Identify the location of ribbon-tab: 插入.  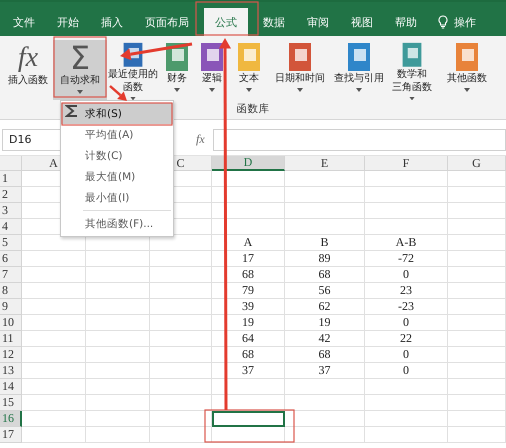
(112, 22).